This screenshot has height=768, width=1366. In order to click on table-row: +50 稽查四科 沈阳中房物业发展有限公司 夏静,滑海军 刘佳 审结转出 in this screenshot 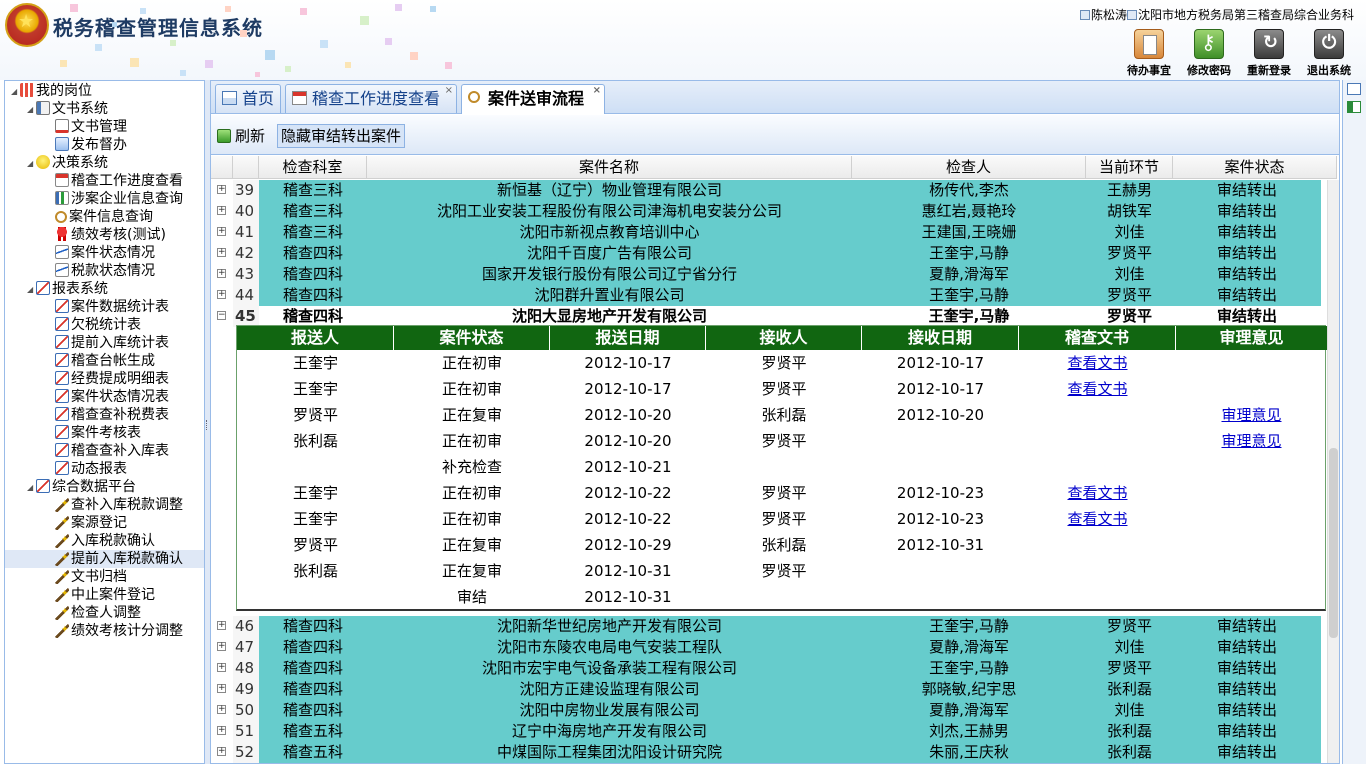, I will do `click(766, 710)`.